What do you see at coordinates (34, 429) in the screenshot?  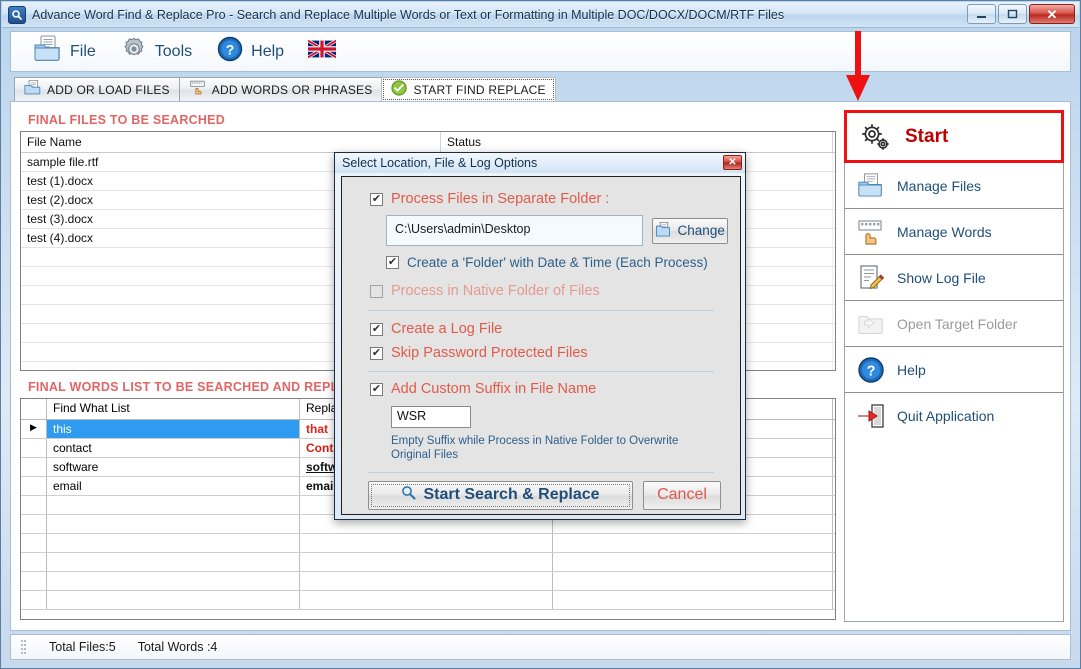 I see `cell-row-indicator: ▶` at bounding box center [34, 429].